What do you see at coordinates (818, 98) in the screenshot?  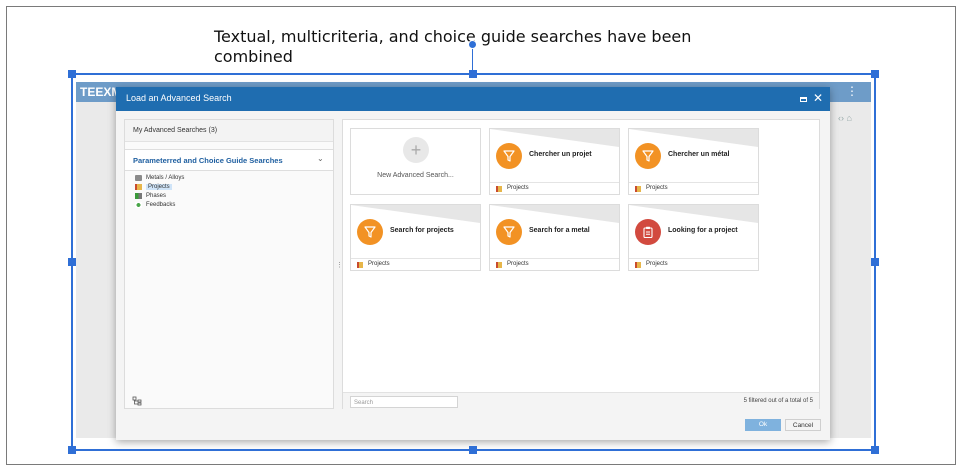 I see `close-icon: ✕` at bounding box center [818, 98].